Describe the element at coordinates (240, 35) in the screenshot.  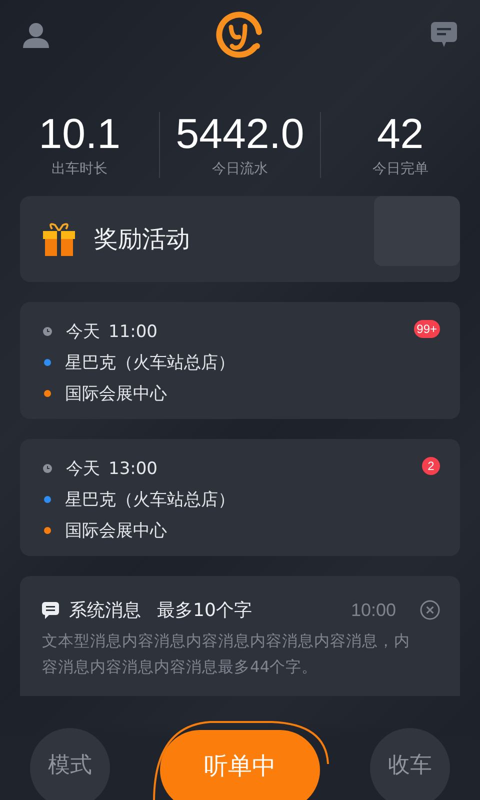
I see `logo-icon` at that location.